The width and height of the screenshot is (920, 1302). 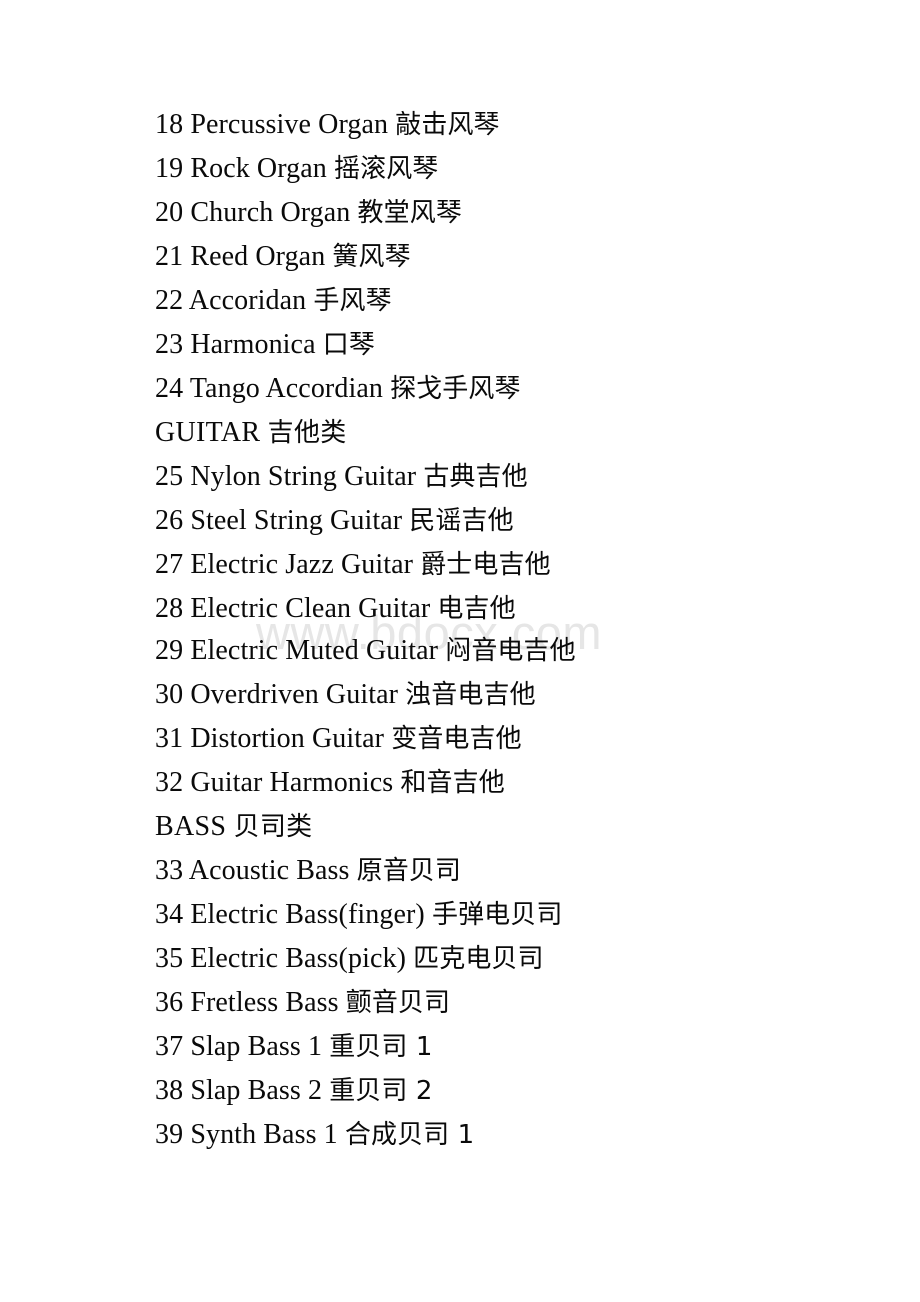 I want to click on instrument-name-en: Electric Muted Guitar, so click(x=314, y=650).